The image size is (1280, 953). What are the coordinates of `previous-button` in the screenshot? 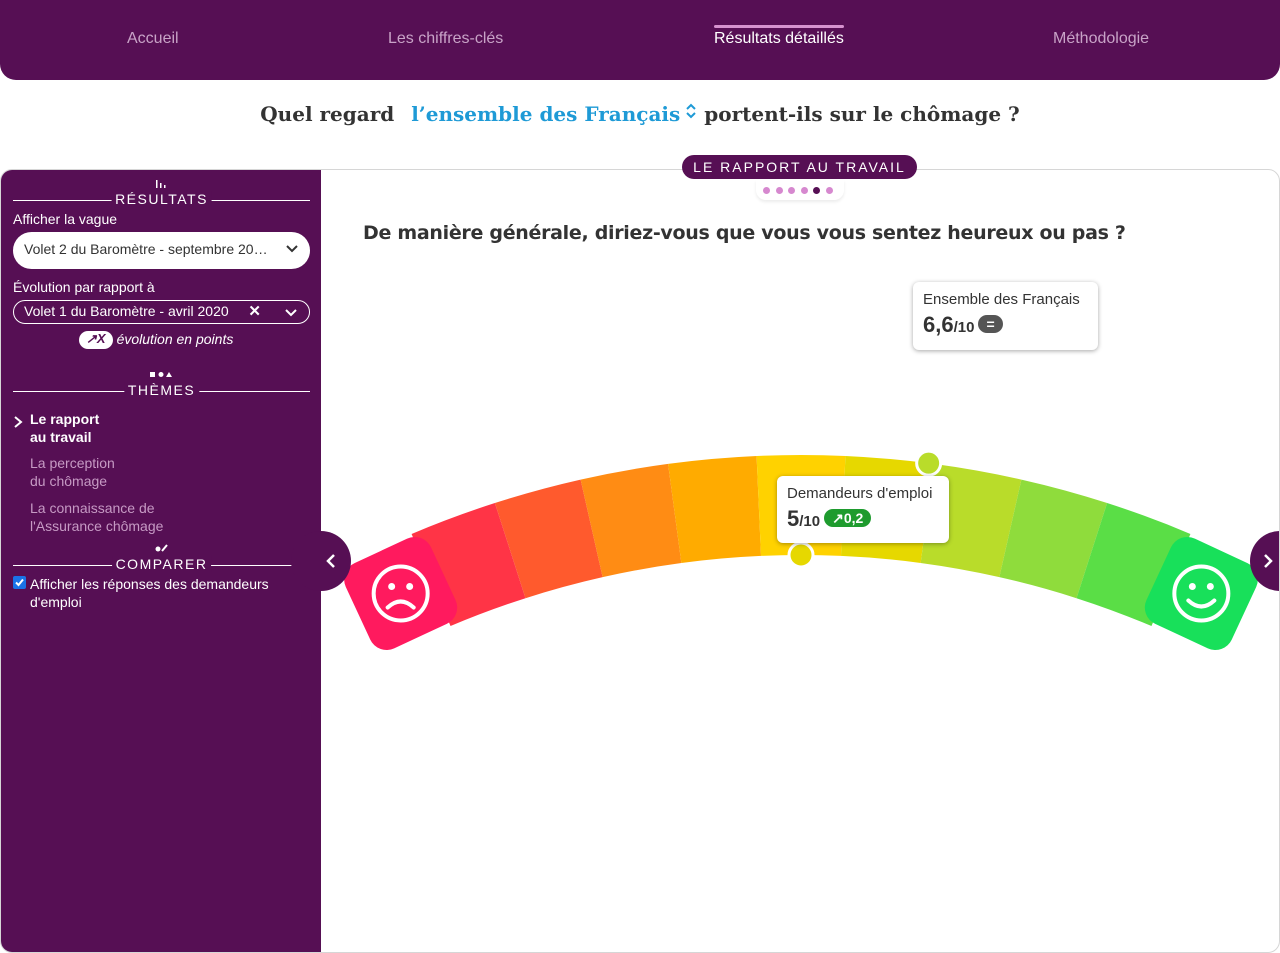 It's located at (321, 561).